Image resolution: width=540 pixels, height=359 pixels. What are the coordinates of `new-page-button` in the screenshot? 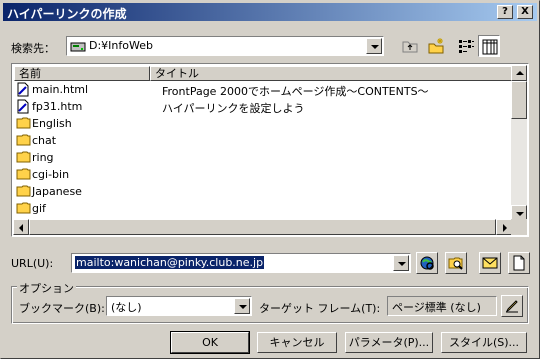 It's located at (519, 263).